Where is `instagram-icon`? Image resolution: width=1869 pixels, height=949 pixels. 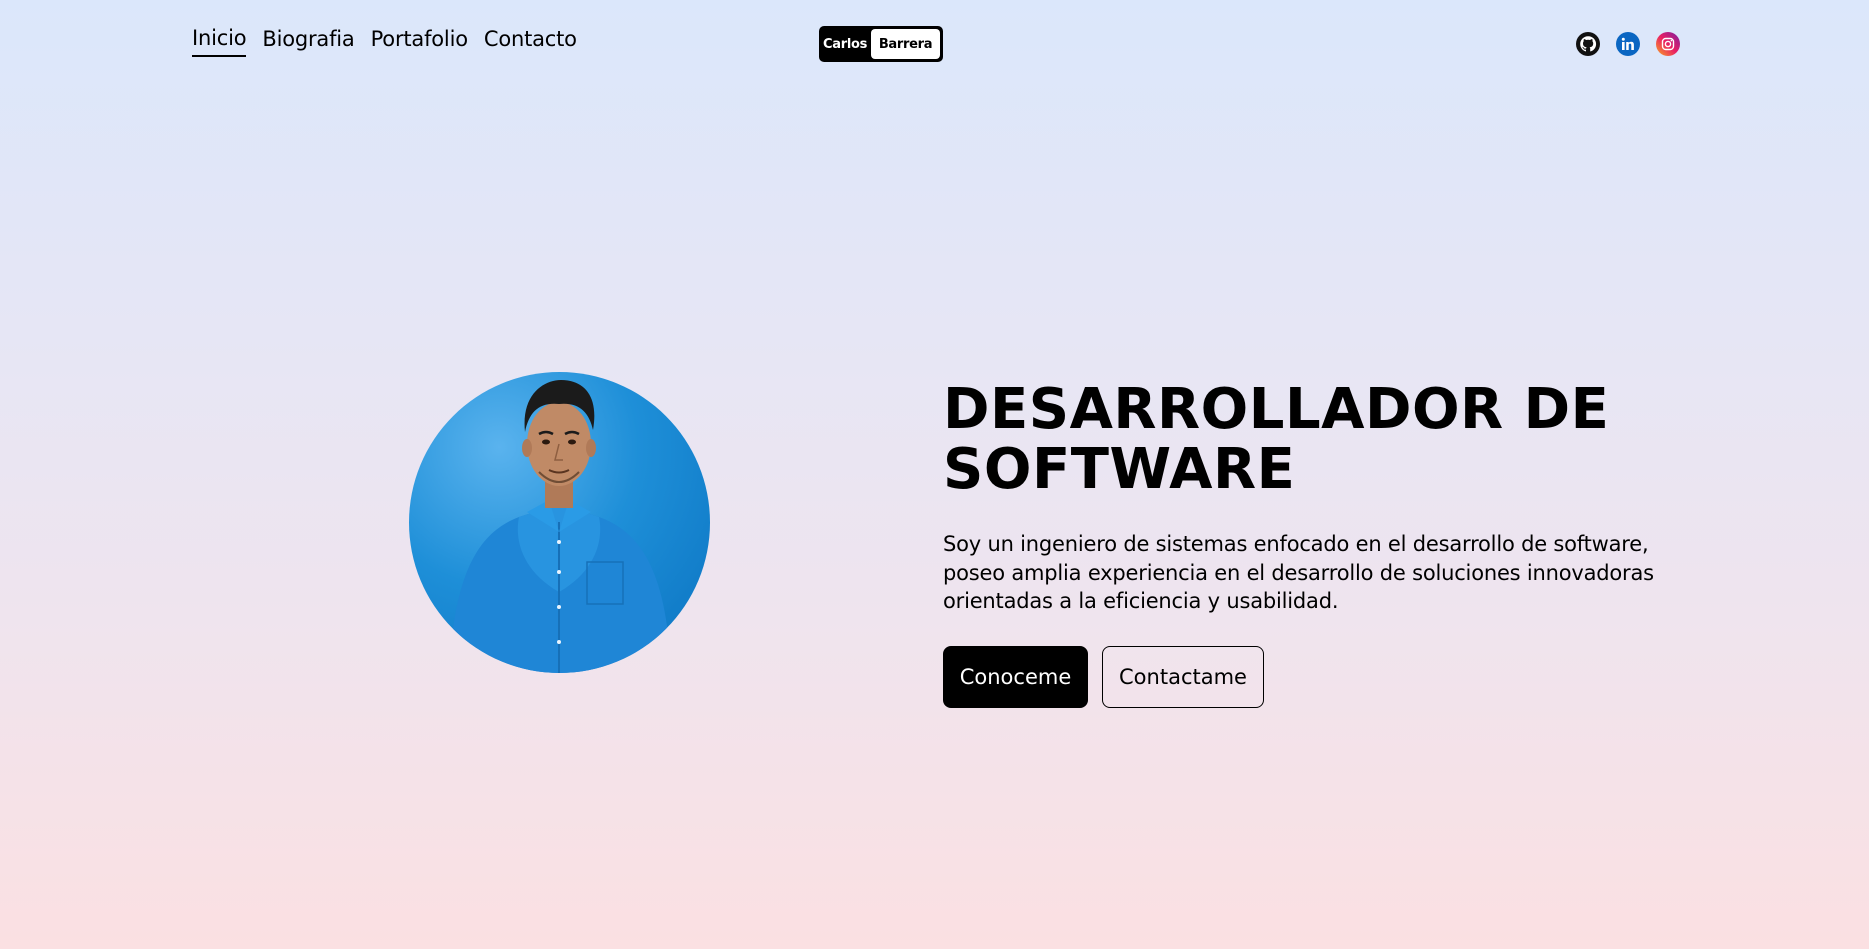
instagram-icon is located at coordinates (1668, 44).